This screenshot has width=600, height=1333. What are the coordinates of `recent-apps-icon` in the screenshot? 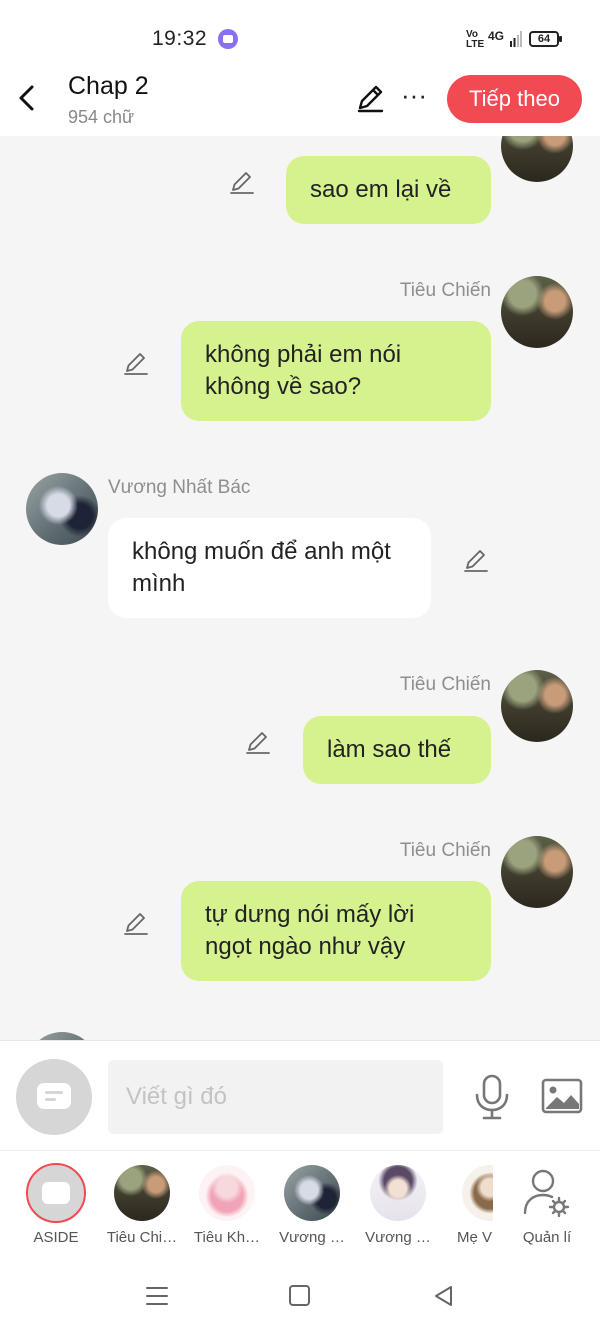 It's located at (157, 1296).